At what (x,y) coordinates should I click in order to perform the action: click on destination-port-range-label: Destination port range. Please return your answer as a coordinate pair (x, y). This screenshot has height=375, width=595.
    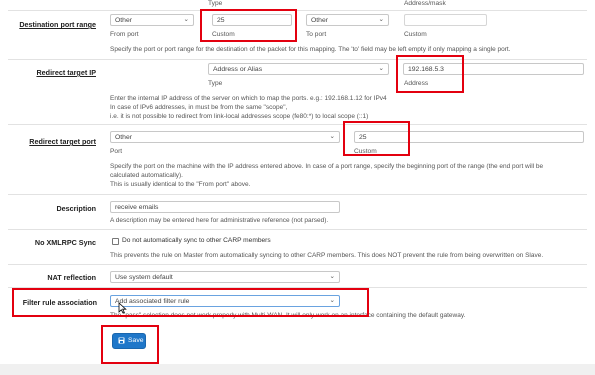
    Looking at the image, I should click on (57, 24).